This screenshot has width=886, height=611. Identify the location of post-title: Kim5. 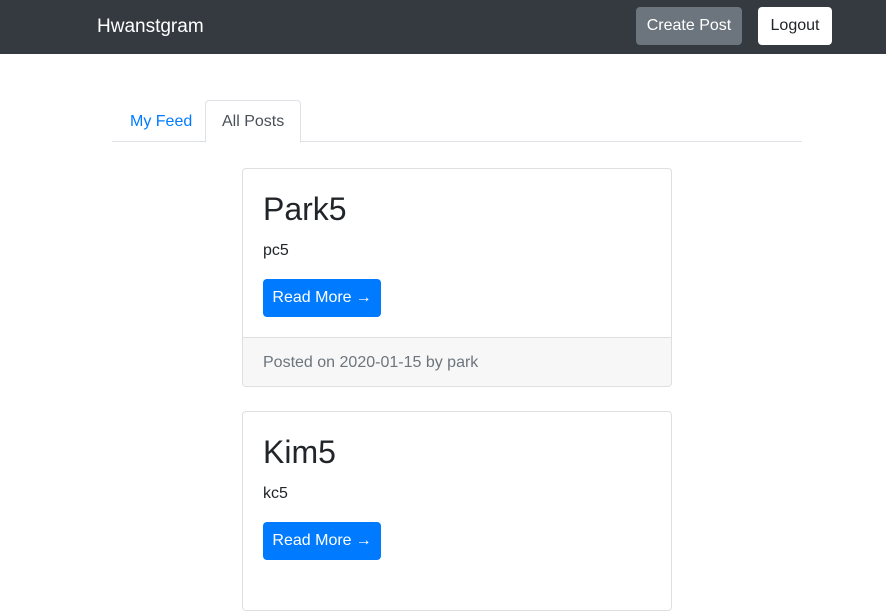
(299, 452).